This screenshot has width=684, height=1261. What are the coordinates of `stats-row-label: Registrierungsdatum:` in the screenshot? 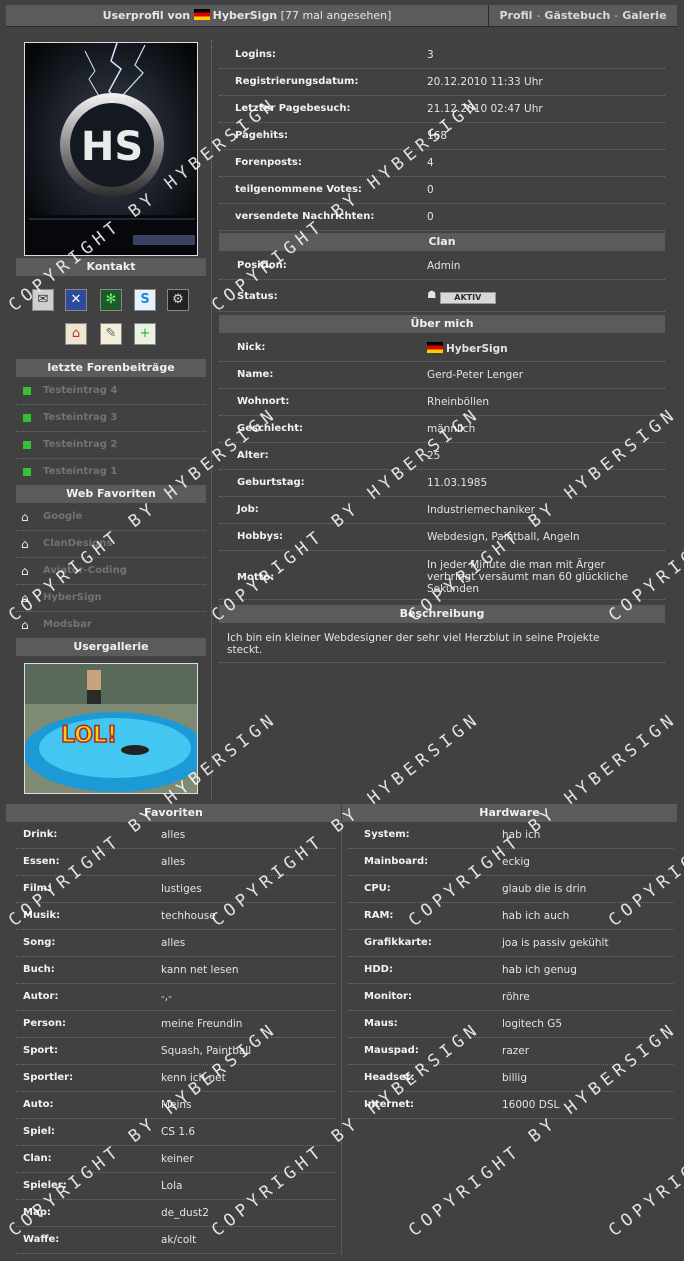 It's located at (297, 81).